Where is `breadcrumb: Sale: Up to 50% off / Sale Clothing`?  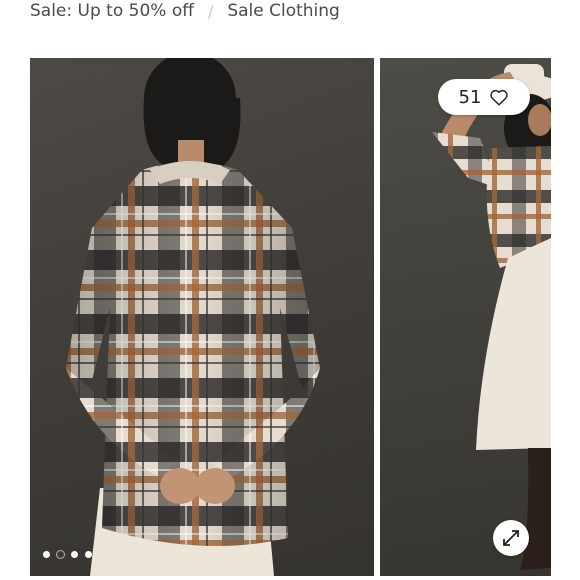 breadcrumb: Sale: Up to 50% off / Sale Clothing is located at coordinates (185, 12).